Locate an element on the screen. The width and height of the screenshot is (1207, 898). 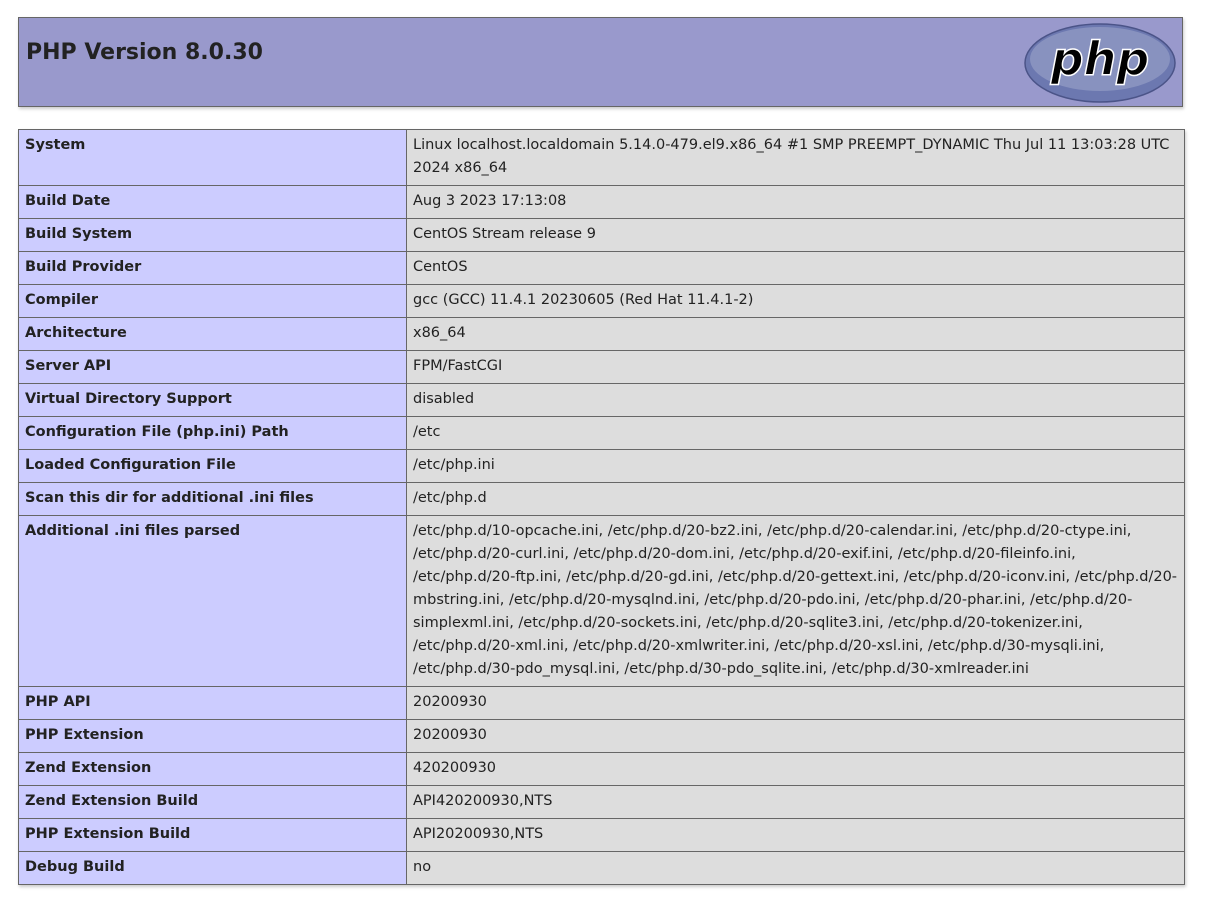
table-row: PHP Extension Build API20200930,NTS is located at coordinates (601, 835).